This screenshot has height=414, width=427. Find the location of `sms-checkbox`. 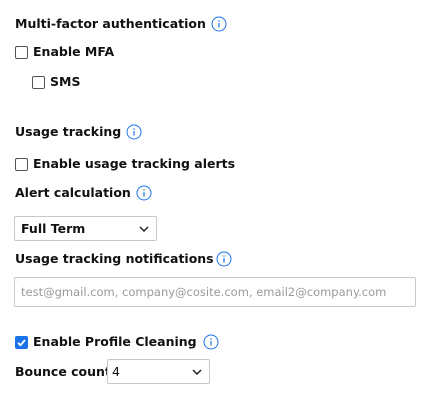

sms-checkbox is located at coordinates (38, 82).